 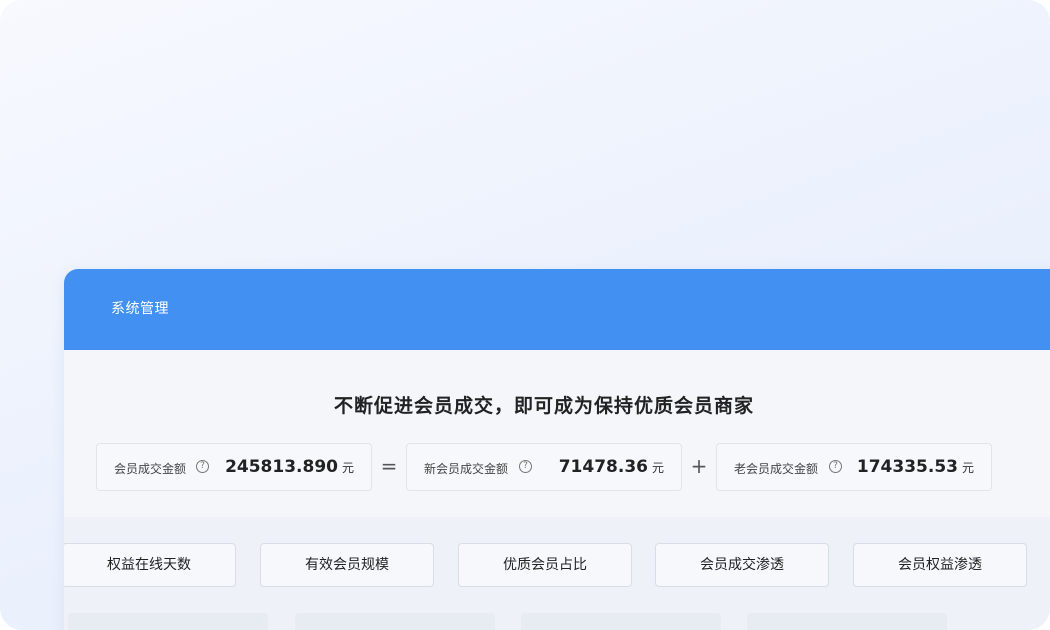 What do you see at coordinates (545, 565) in the screenshot?
I see `tab-quality-member-ratio: 优质会员占比` at bounding box center [545, 565].